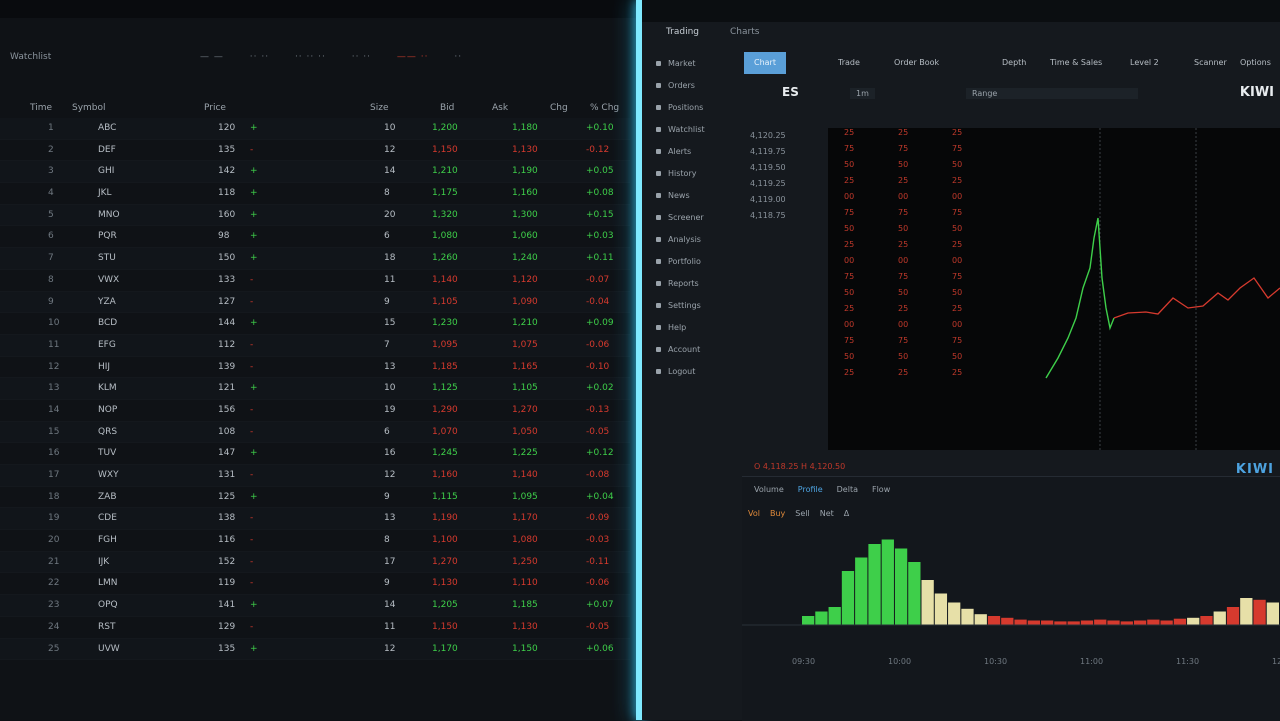  Describe the element at coordinates (212, 57) in the screenshot. I see `toolbar-item: — —` at that location.